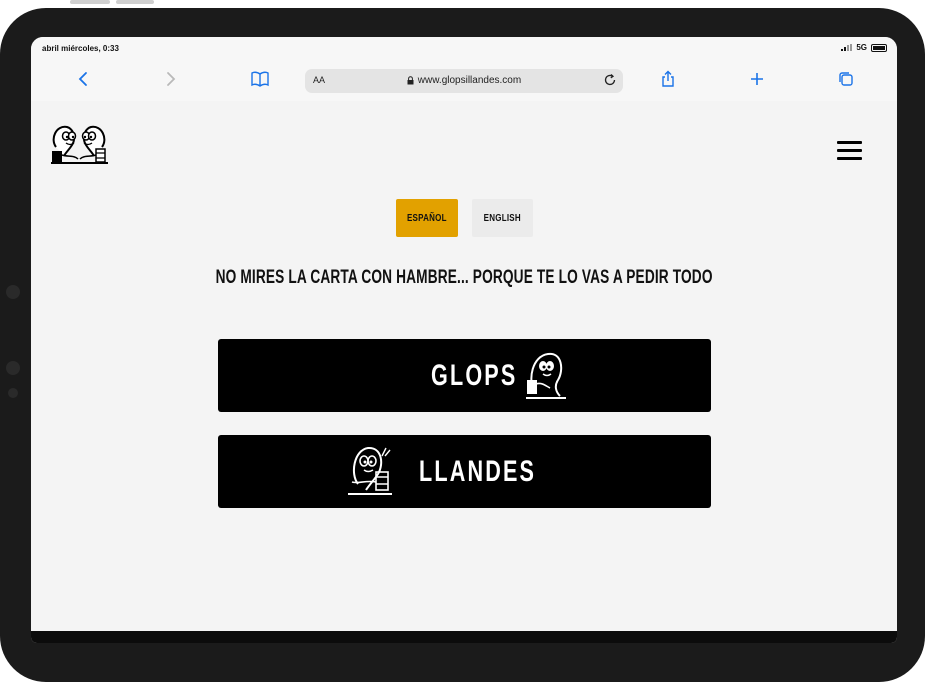  I want to click on browser-toolbar: AA www.glopsillandes.com, so click(464, 79).